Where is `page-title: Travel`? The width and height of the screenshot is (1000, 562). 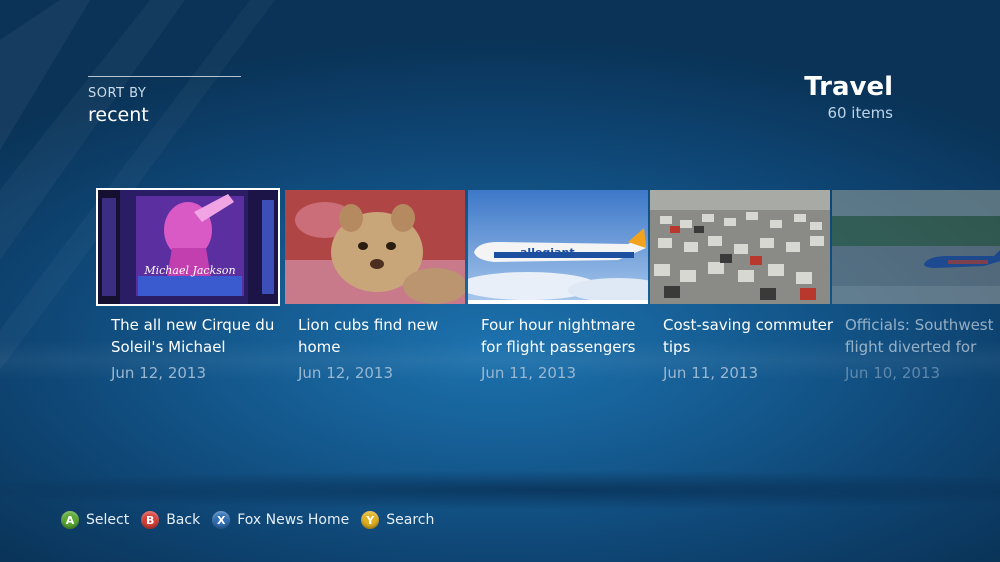
page-title: Travel is located at coordinates (848, 87).